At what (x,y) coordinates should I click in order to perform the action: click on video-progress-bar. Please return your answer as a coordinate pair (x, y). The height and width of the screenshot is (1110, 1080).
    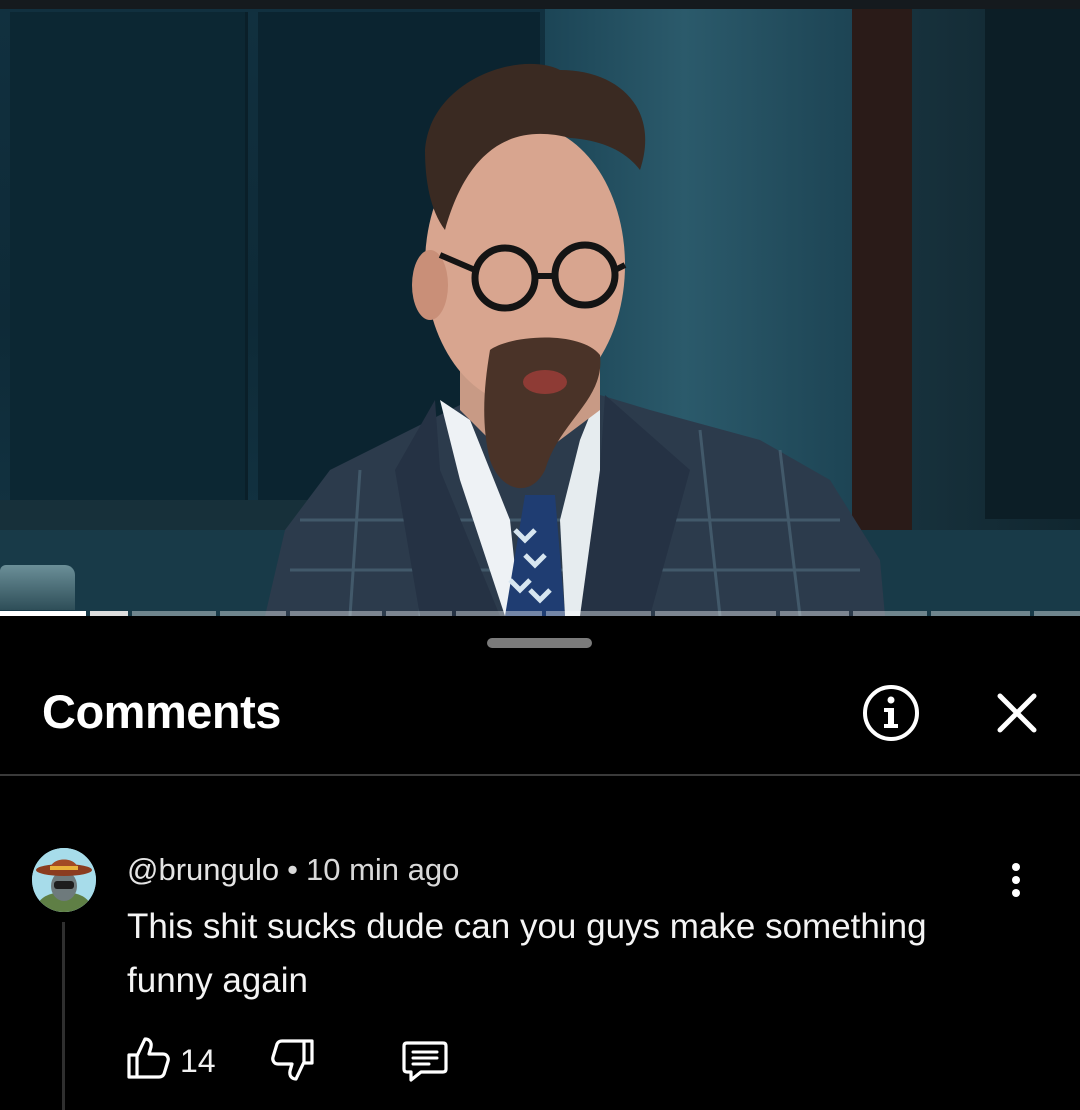
    Looking at the image, I should click on (540, 613).